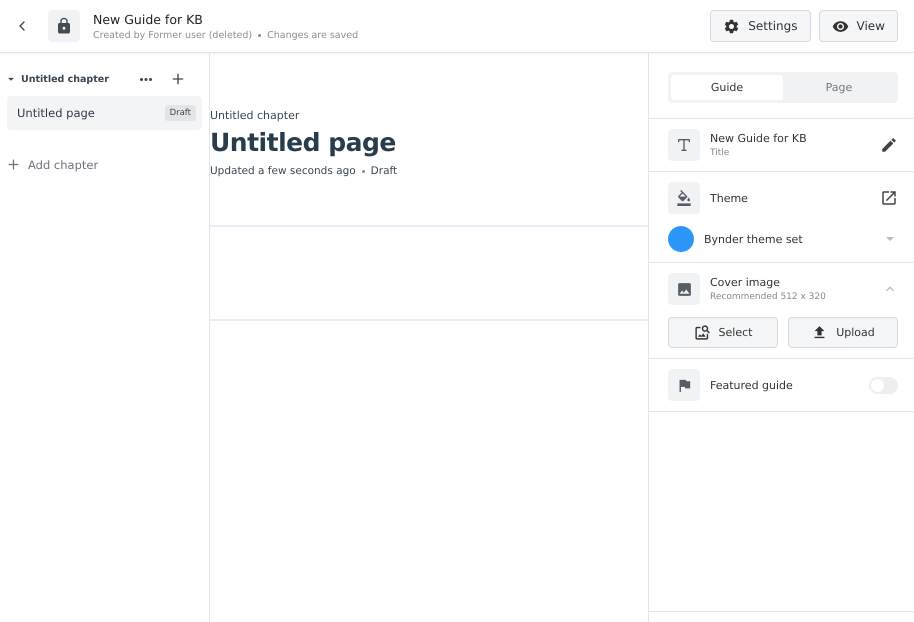 Image resolution: width=914 pixels, height=622 pixels. What do you see at coordinates (768, 297) in the screenshot?
I see `cover-hint: Recommended 512 x 320` at bounding box center [768, 297].